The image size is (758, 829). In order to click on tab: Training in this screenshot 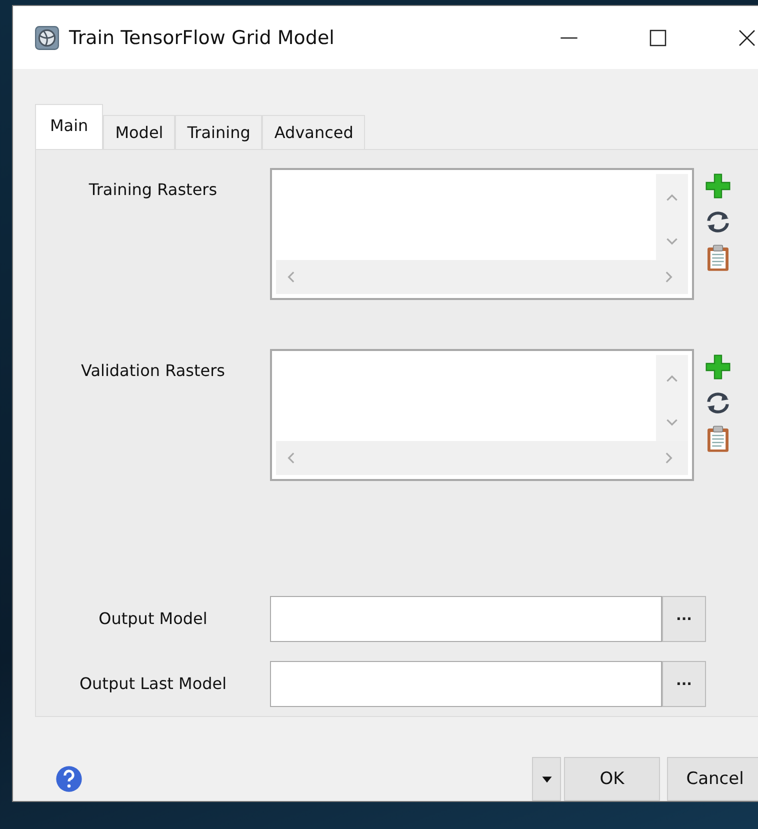, I will do `click(218, 132)`.